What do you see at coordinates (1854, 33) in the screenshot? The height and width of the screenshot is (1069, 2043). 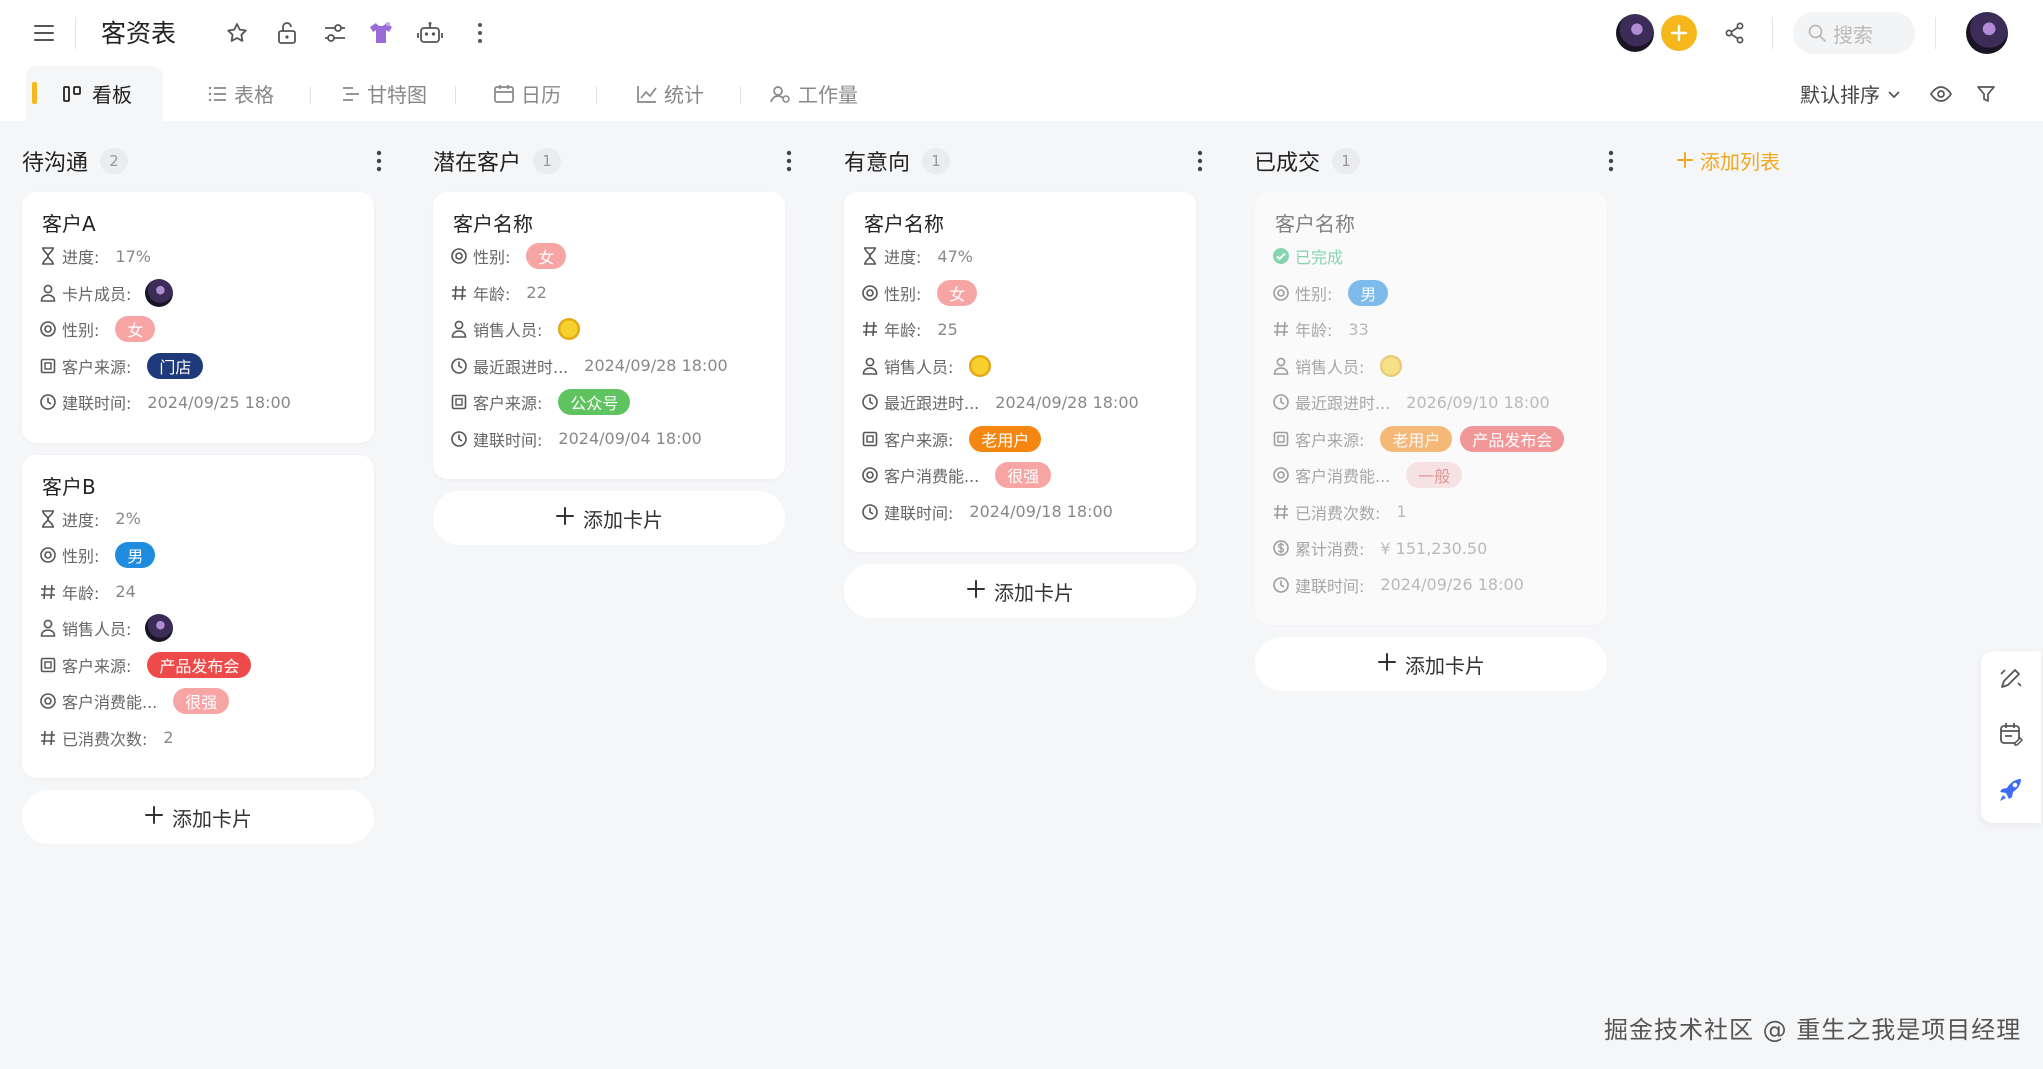 I see `search-input: 搜索` at bounding box center [1854, 33].